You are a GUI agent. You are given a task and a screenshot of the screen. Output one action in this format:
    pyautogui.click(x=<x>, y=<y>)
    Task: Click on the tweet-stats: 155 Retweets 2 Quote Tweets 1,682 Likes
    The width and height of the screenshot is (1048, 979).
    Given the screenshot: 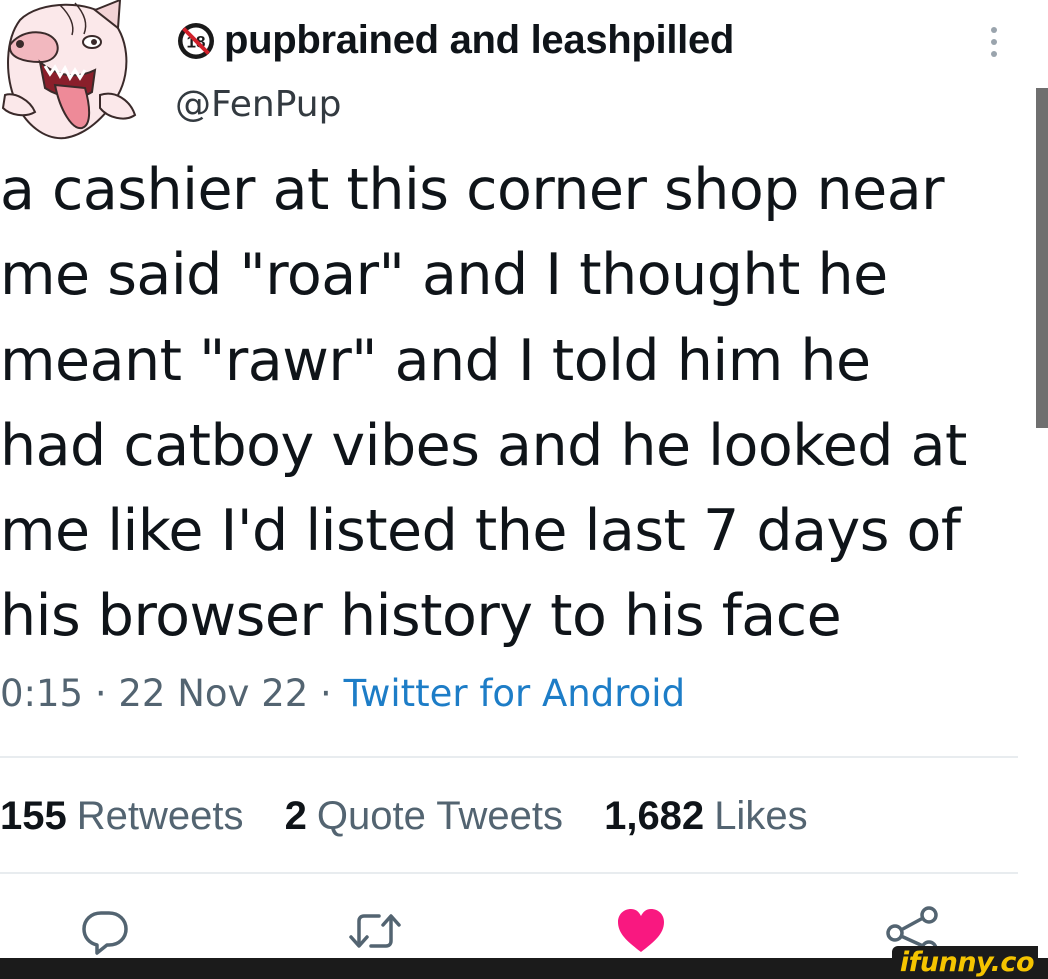 What is the action you would take?
    pyautogui.click(x=419, y=816)
    